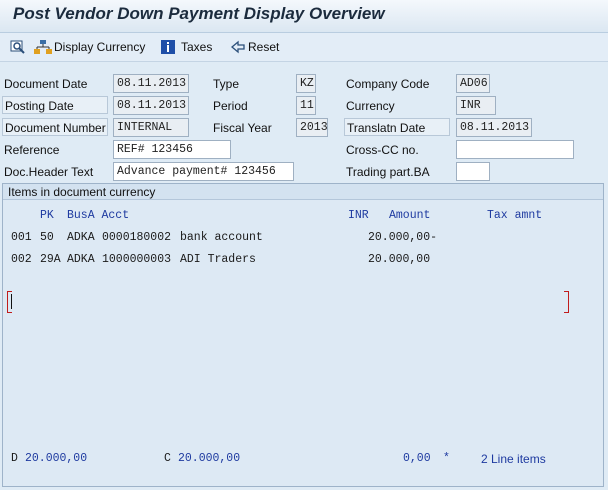 The height and width of the screenshot is (490, 608). I want to click on row-pk: 50, so click(47, 237).